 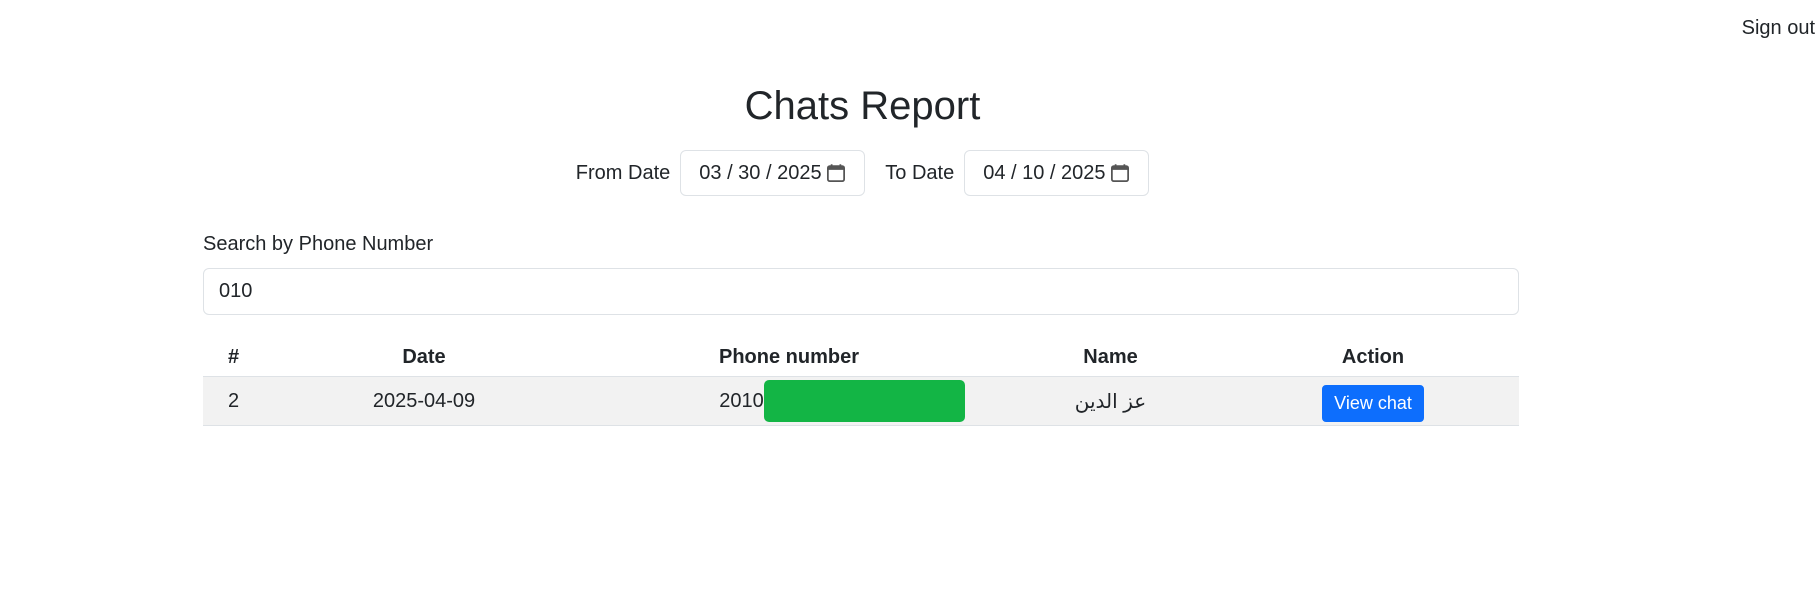 I want to click on row-action: View chat, so click(x=1373, y=401).